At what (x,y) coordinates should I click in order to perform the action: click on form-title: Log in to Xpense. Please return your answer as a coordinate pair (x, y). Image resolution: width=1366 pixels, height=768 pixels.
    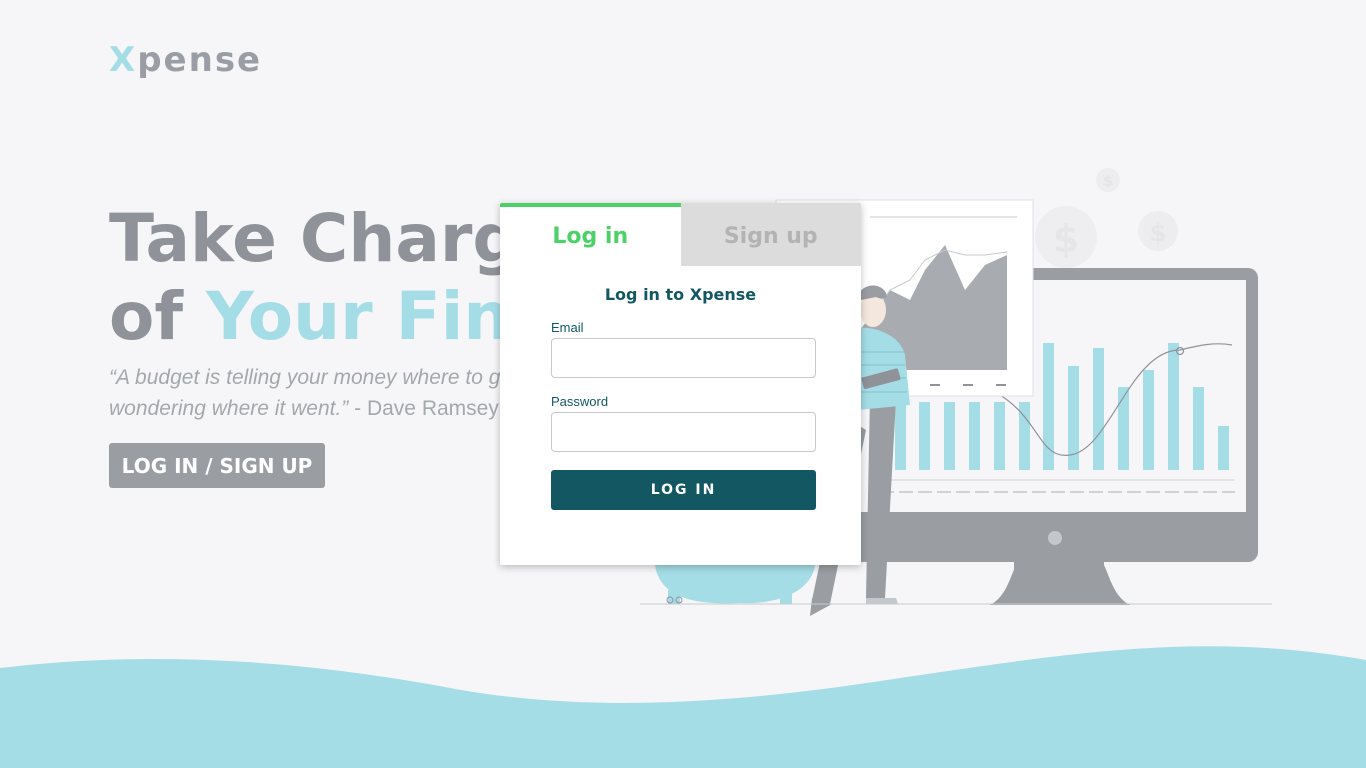
    Looking at the image, I should click on (680, 294).